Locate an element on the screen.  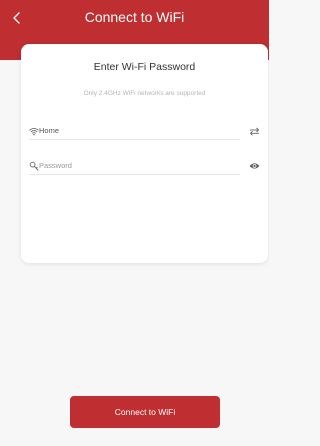
key-icon is located at coordinates (34, 166).